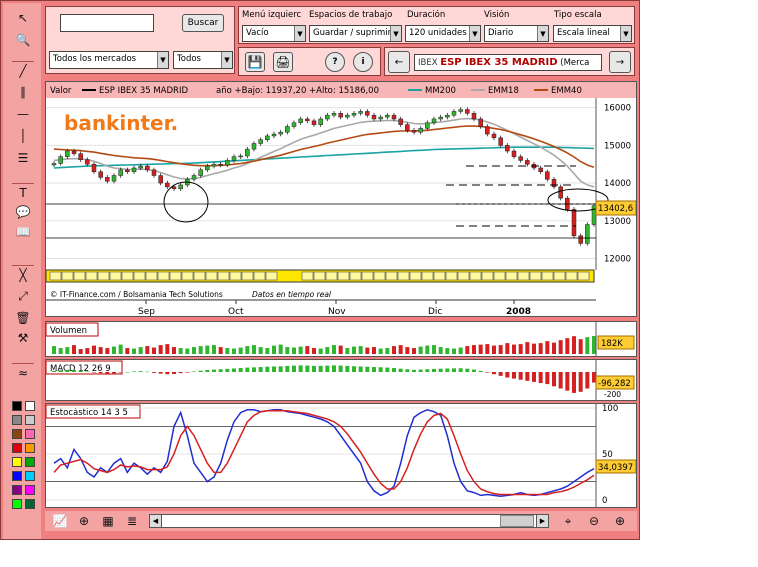 This screenshot has width=758, height=567. Describe the element at coordinates (363, 62) in the screenshot. I see `info-icon: i` at that location.